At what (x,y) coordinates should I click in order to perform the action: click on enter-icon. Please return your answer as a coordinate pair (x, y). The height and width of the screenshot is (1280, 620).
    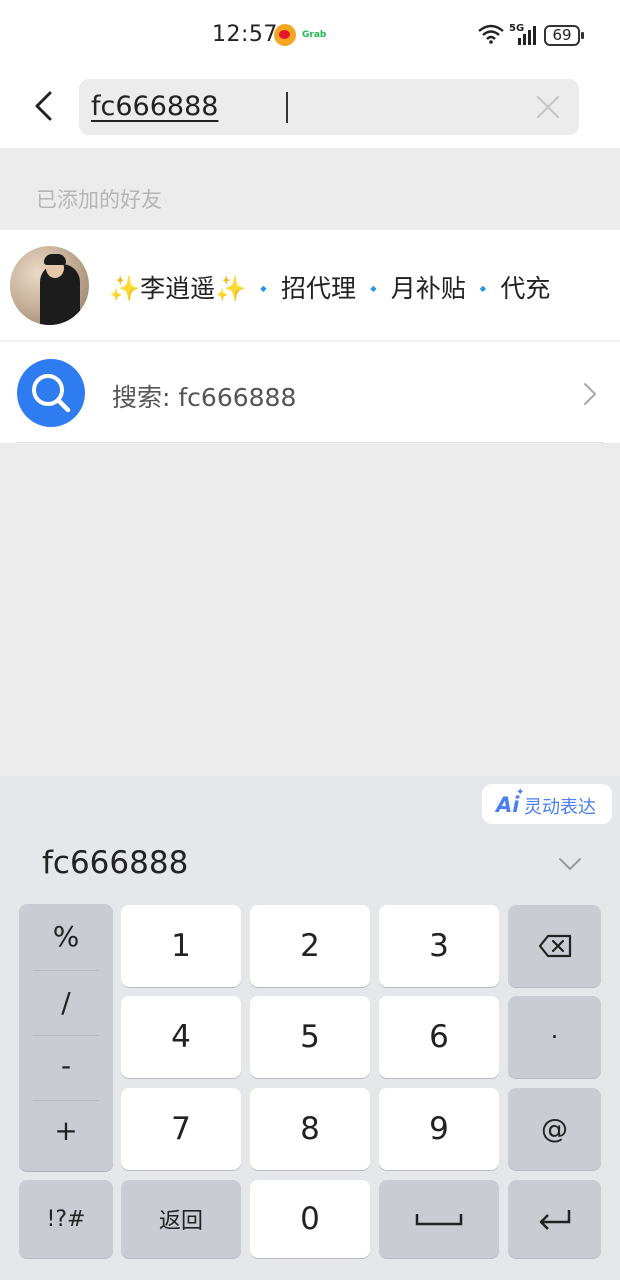
    Looking at the image, I should click on (554, 1220).